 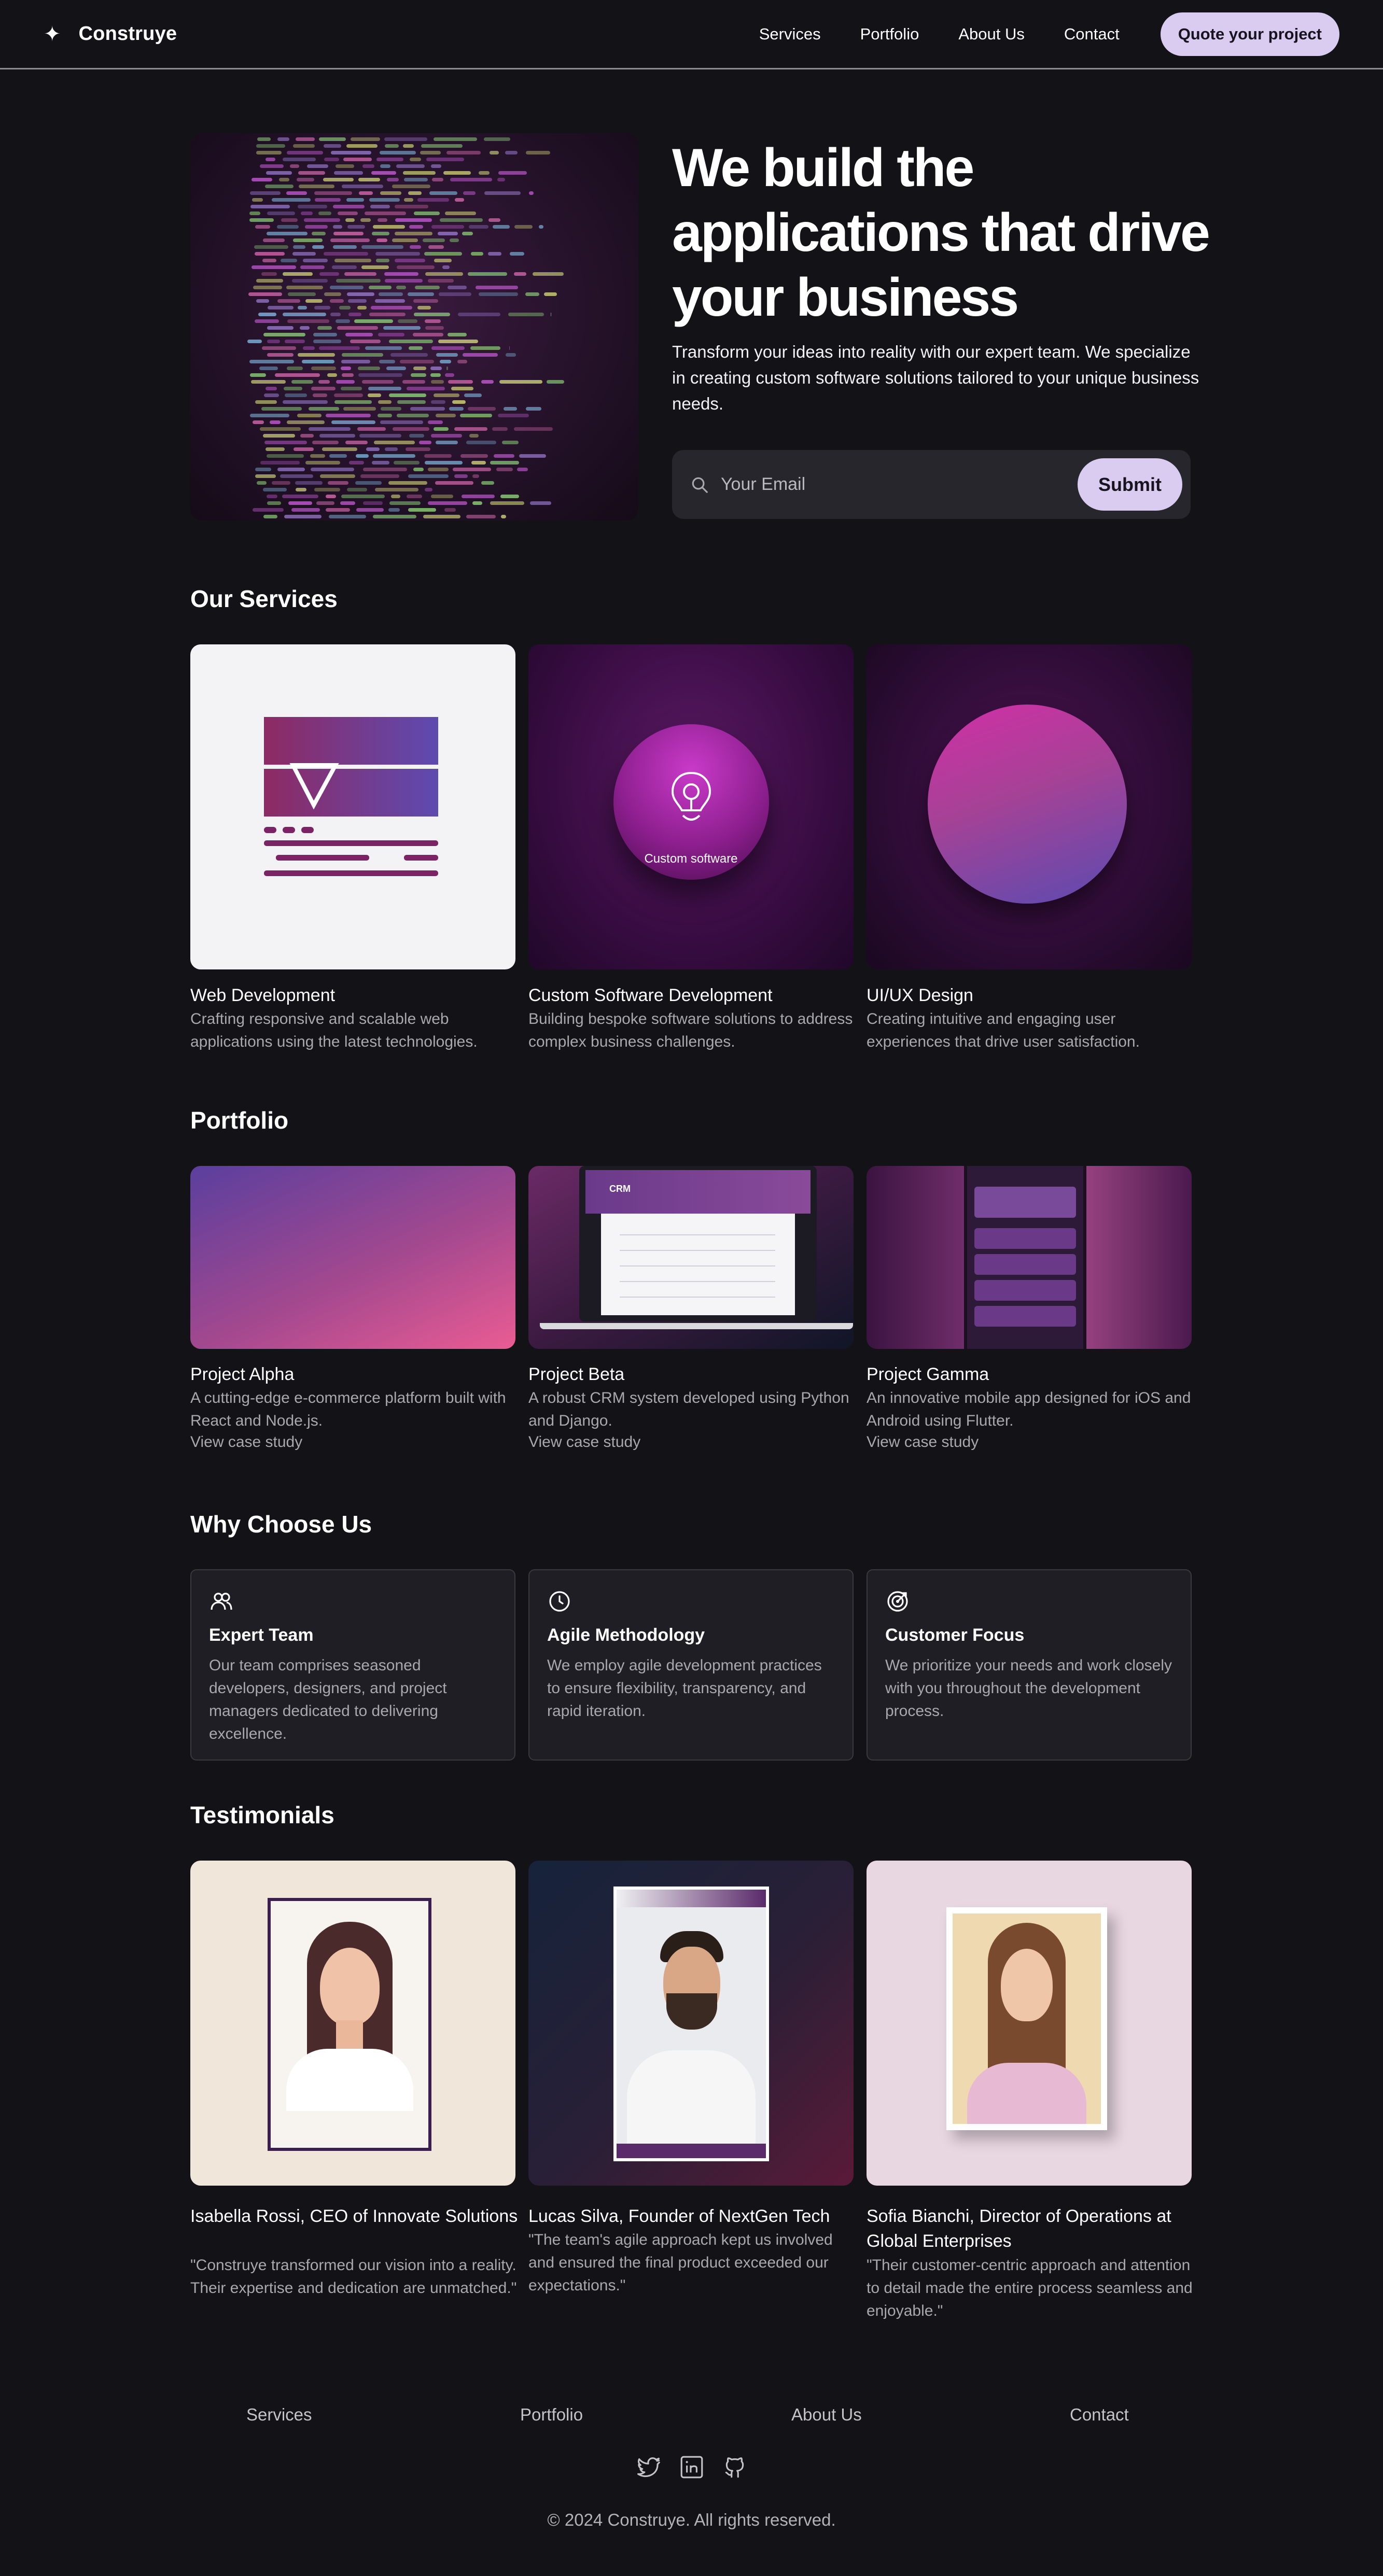 What do you see at coordinates (110, 34) in the screenshot?
I see `brand: ✦ Construye` at bounding box center [110, 34].